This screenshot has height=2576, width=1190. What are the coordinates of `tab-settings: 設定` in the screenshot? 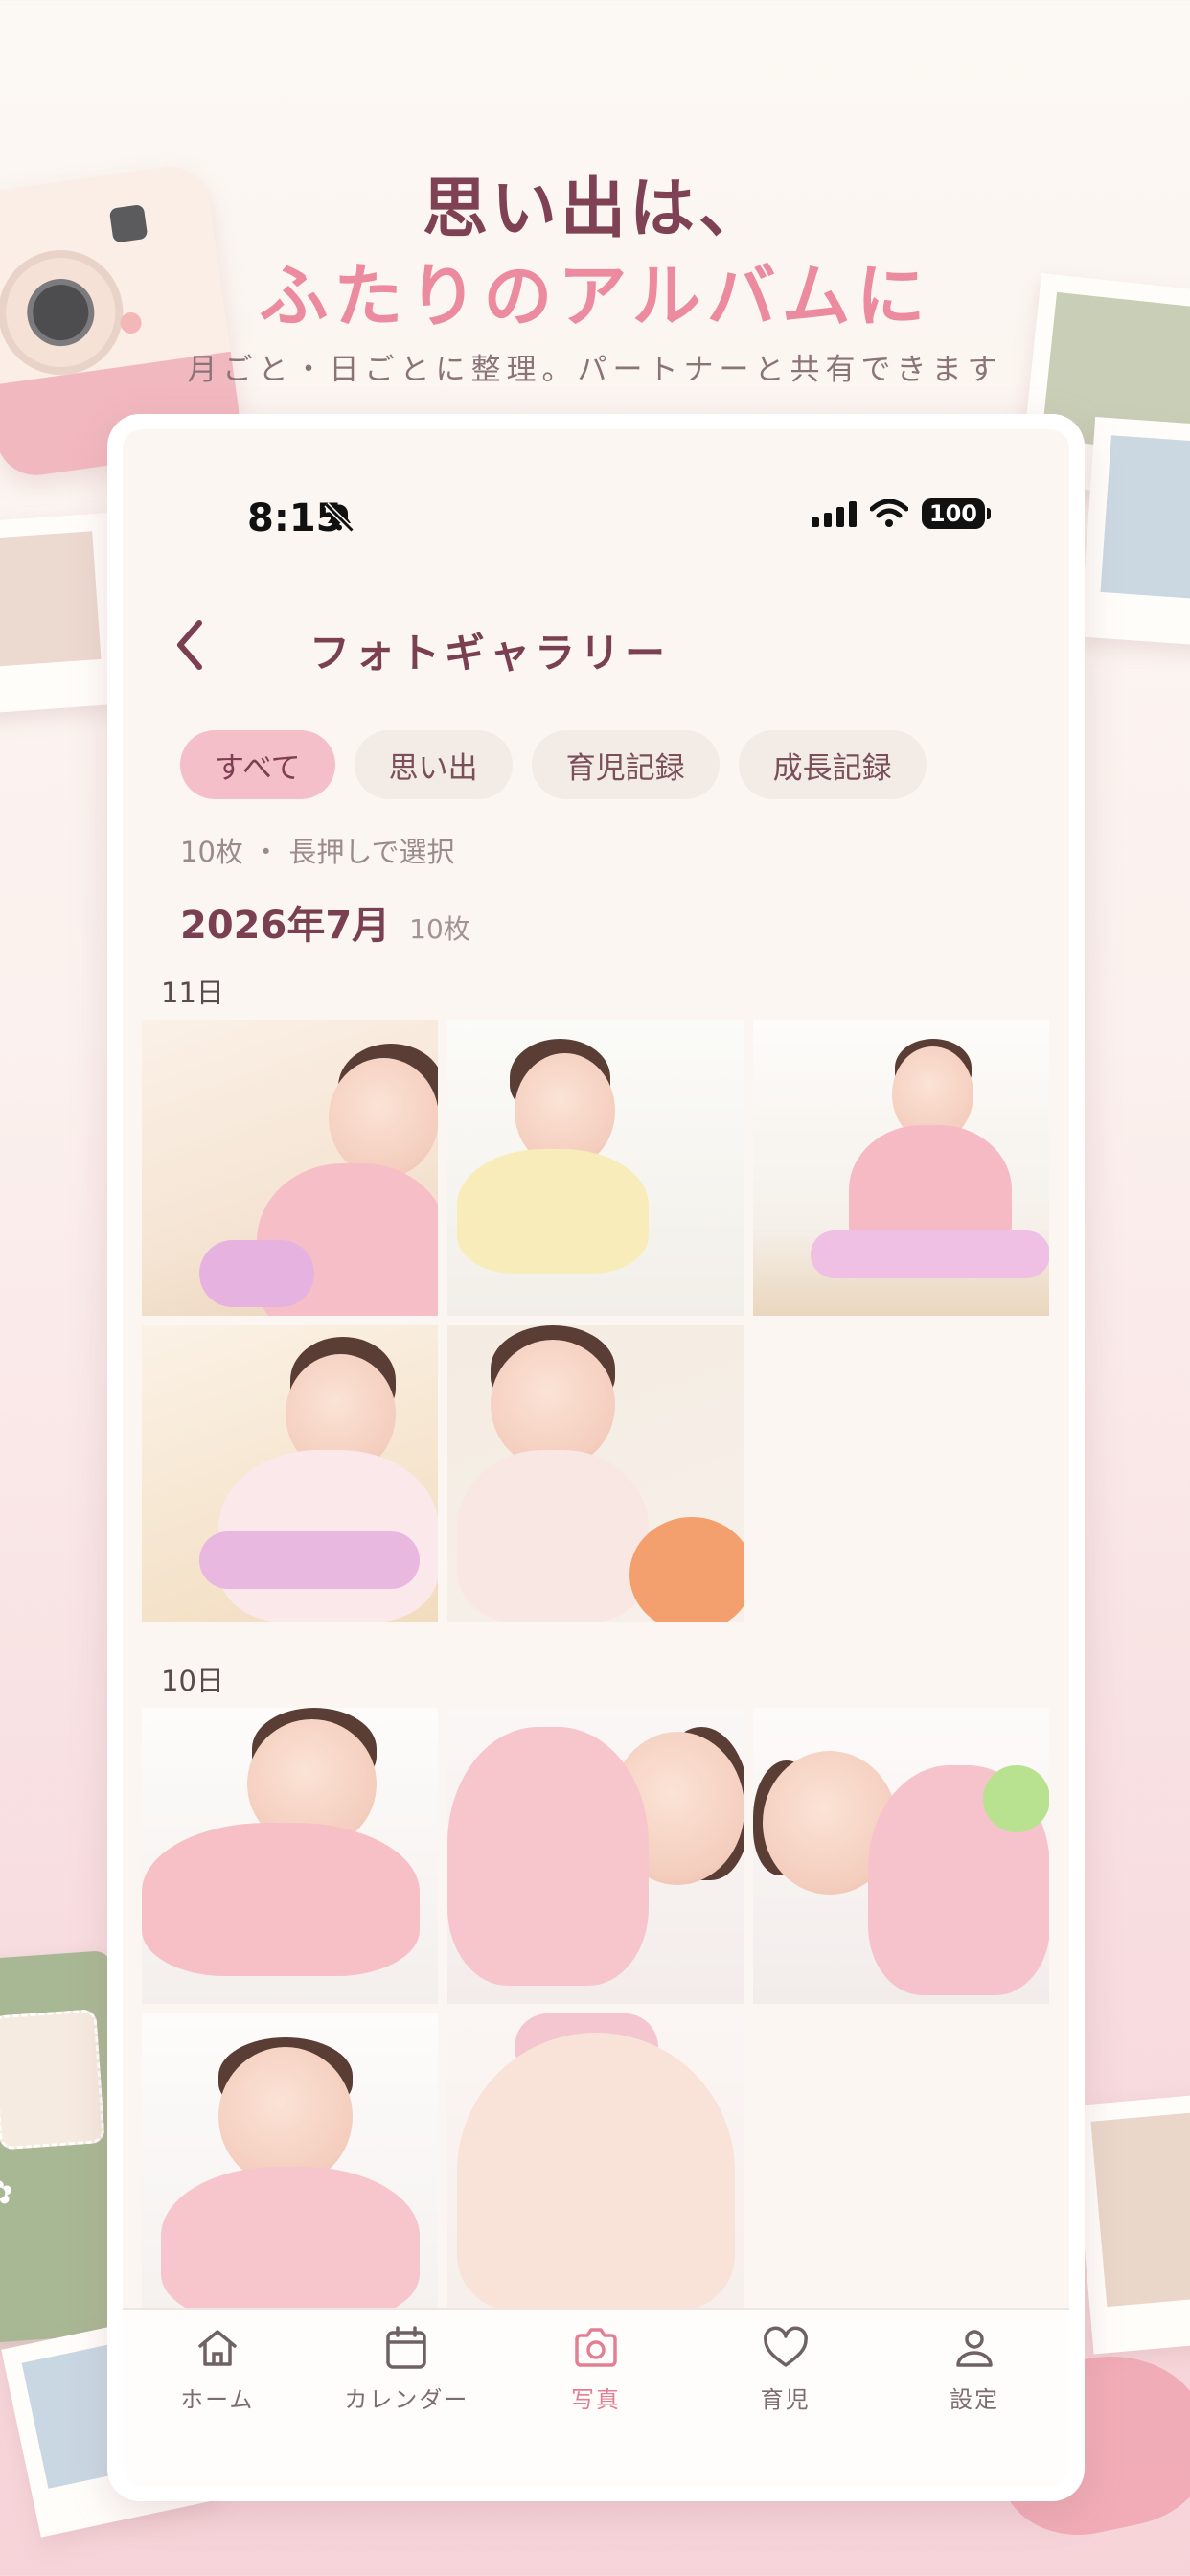 It's located at (975, 2404).